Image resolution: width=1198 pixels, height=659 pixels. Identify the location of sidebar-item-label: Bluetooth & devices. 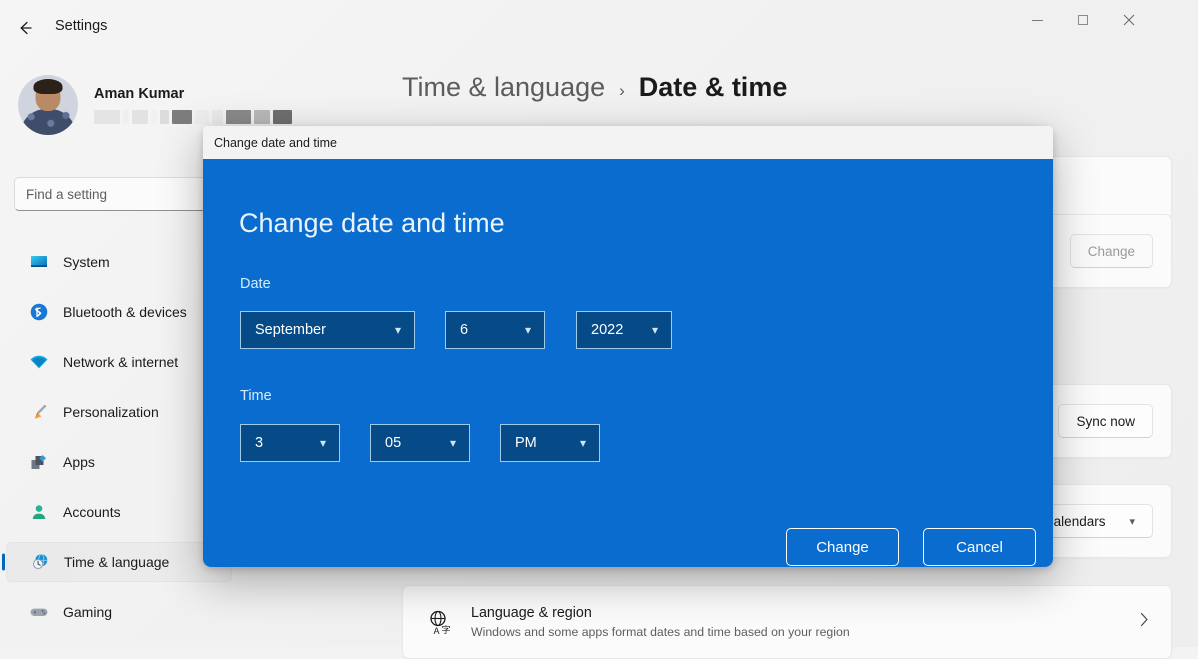
(125, 312).